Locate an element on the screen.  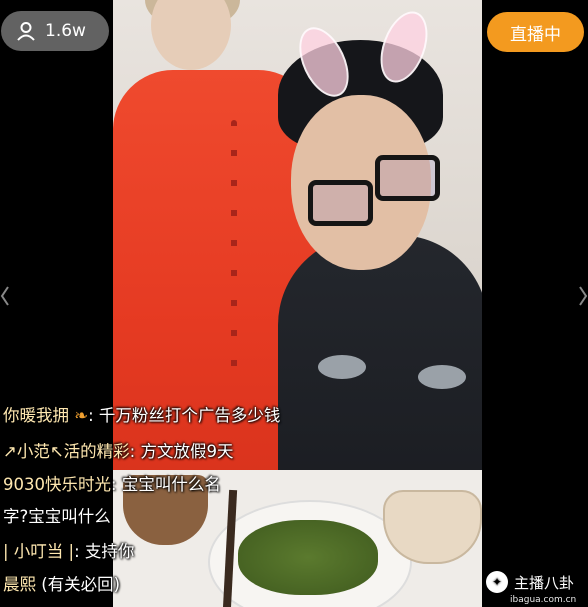
bunny-ear-right is located at coordinates (404, 47).